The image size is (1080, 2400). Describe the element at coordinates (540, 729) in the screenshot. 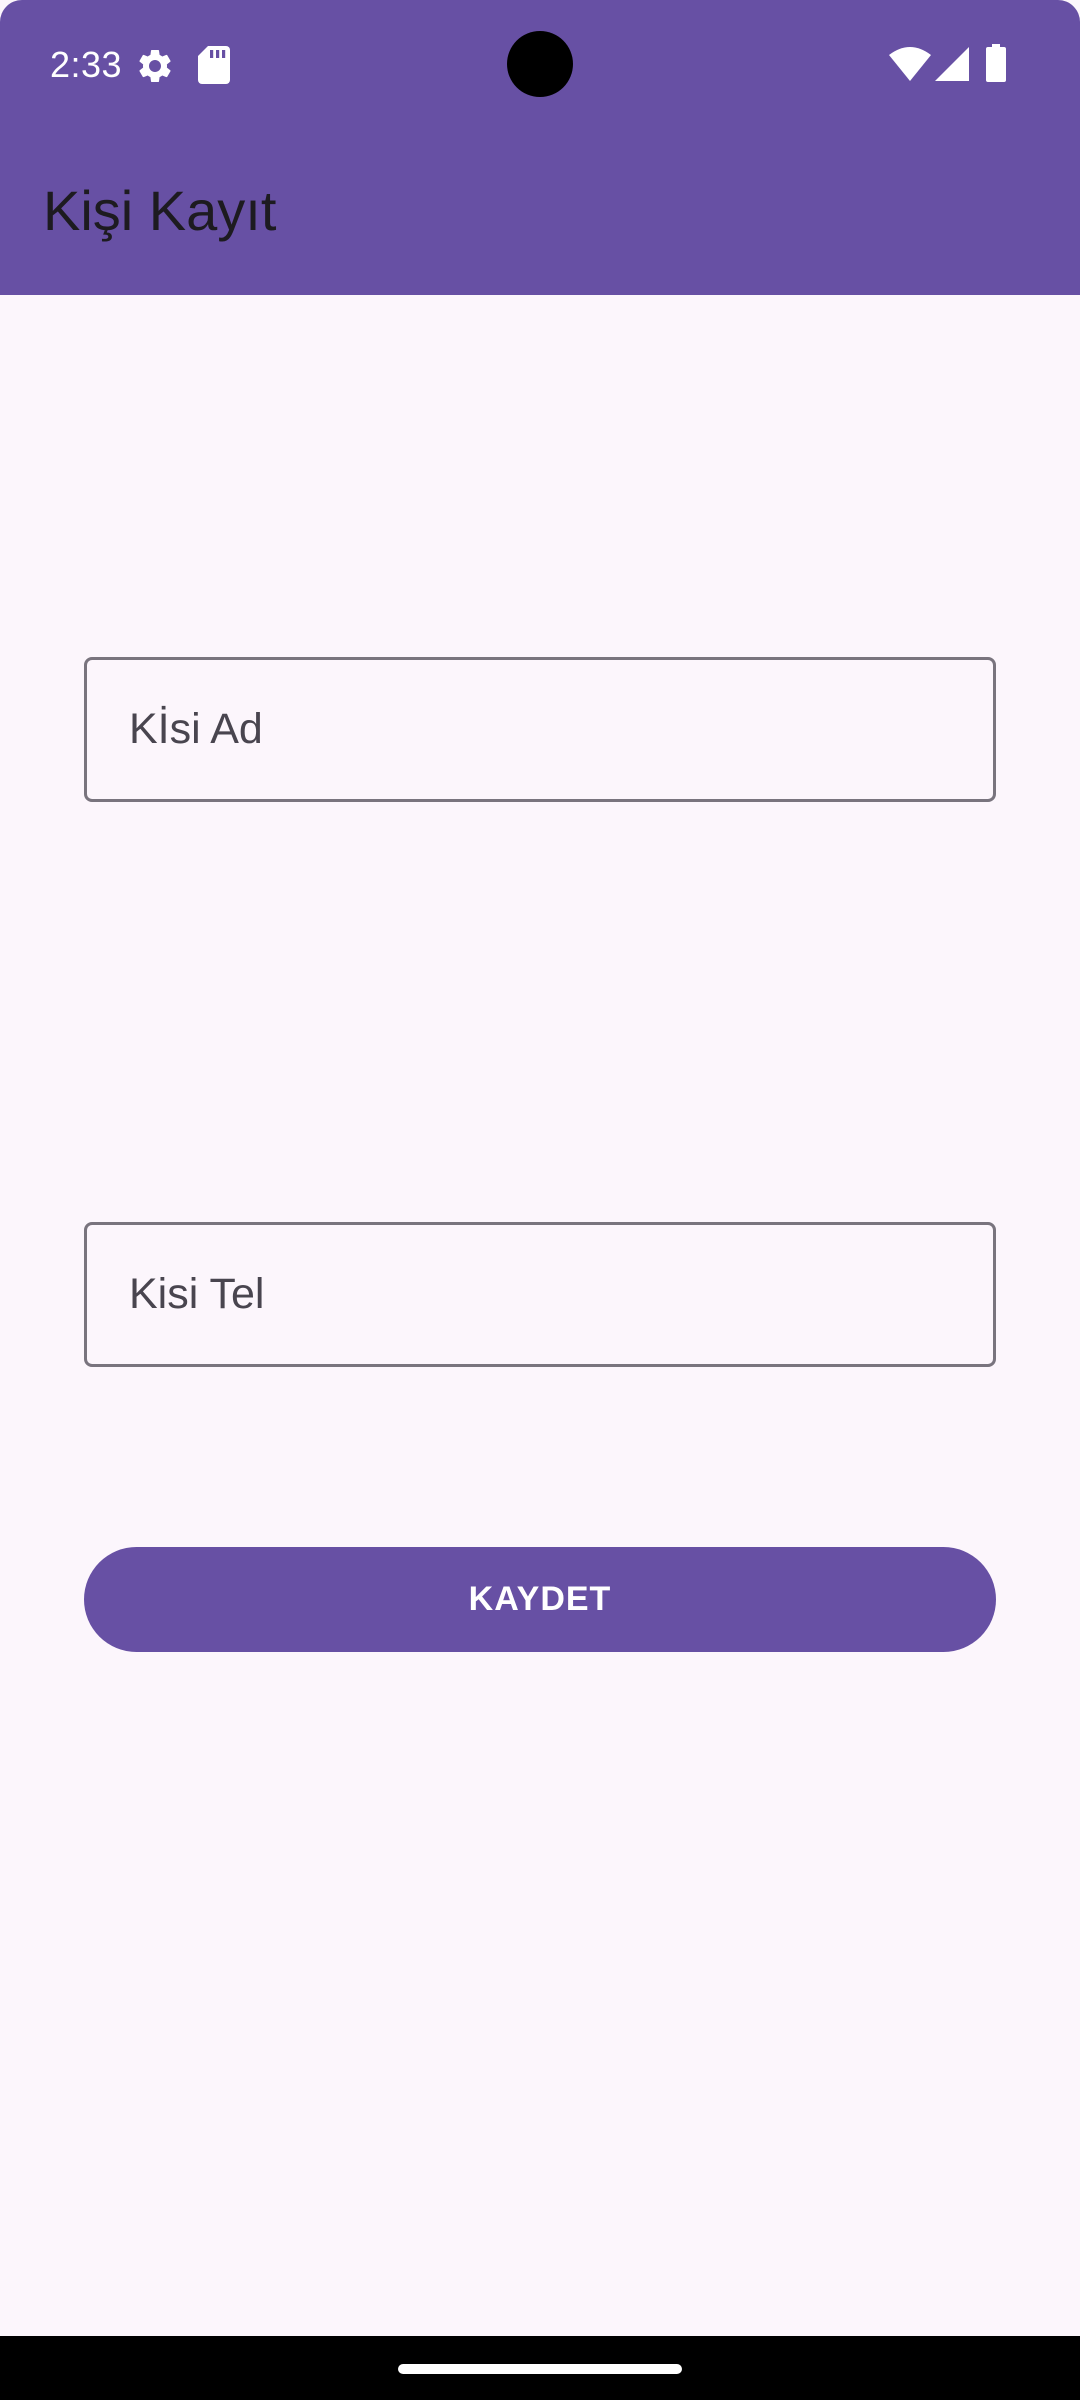

I see `name-field: Kİsi Ad` at that location.